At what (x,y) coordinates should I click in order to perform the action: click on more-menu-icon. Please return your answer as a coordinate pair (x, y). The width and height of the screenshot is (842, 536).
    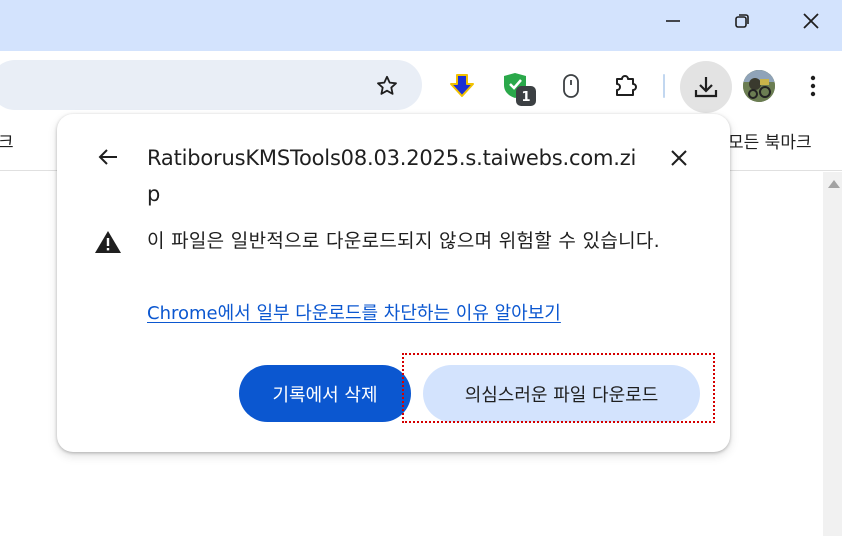
    Looking at the image, I should click on (813, 86).